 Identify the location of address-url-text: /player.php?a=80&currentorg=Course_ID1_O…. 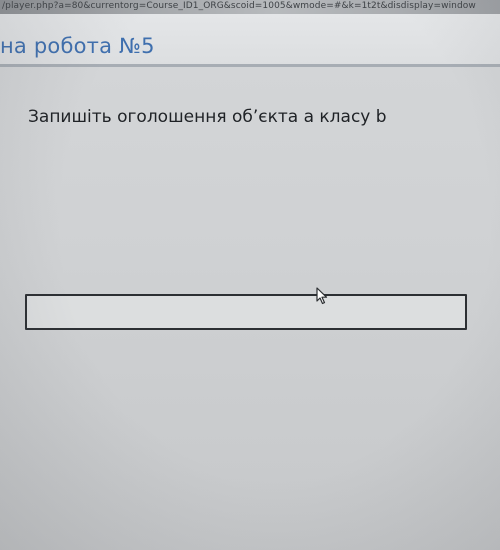
(239, 6).